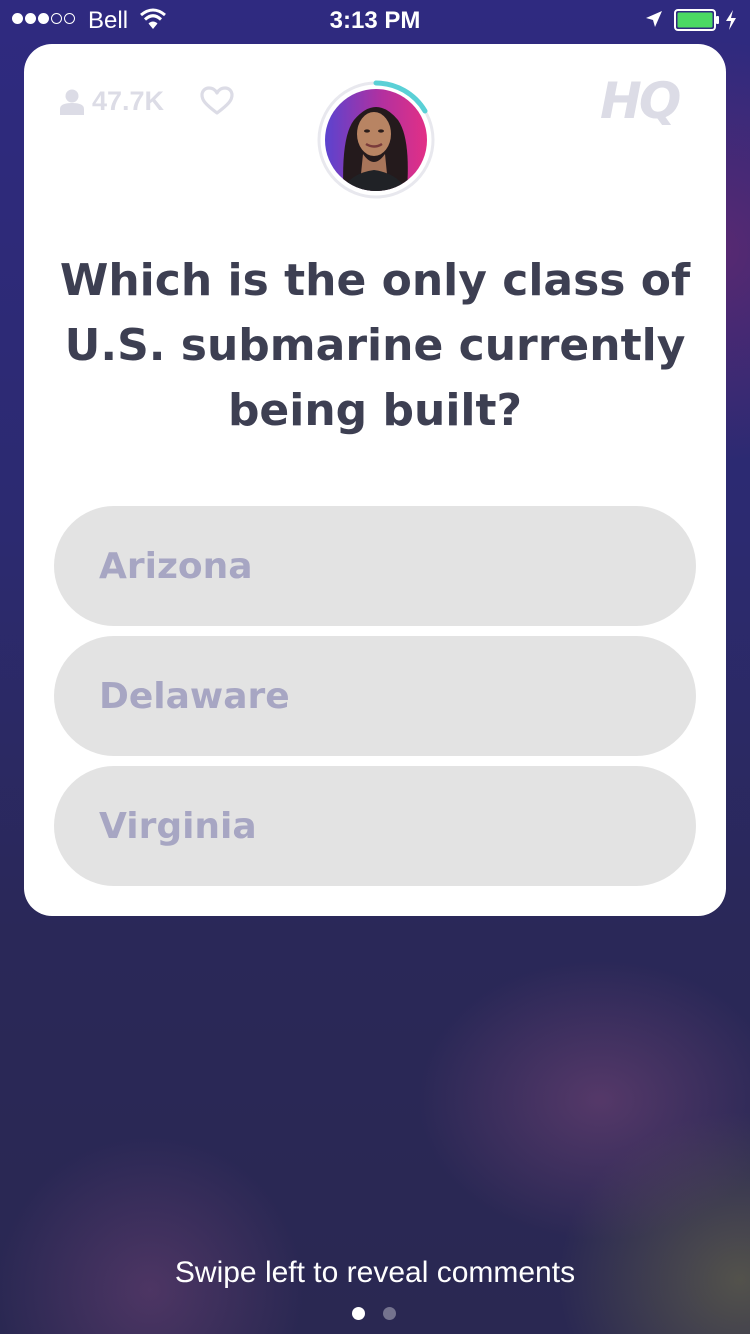 The height and width of the screenshot is (1334, 750). I want to click on viewer-count: 47.7K, so click(112, 101).